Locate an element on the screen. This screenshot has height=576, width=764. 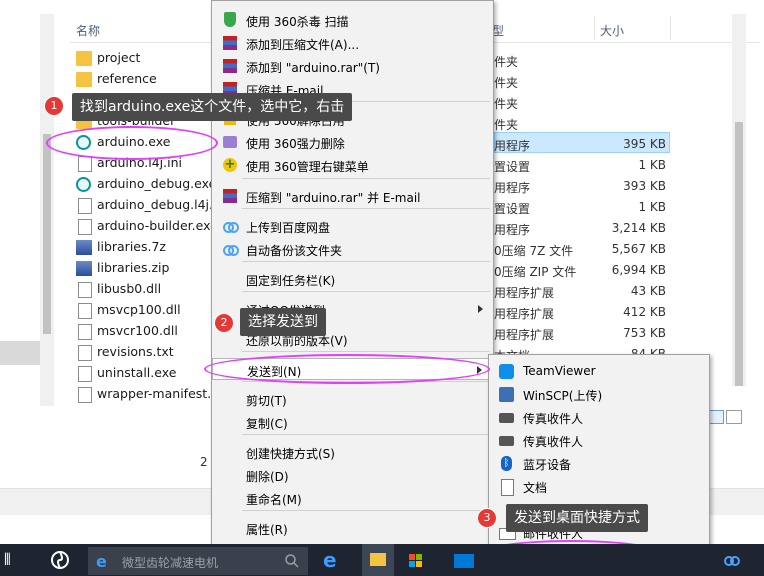
file-list-scrollbar is located at coordinates (739, 200).